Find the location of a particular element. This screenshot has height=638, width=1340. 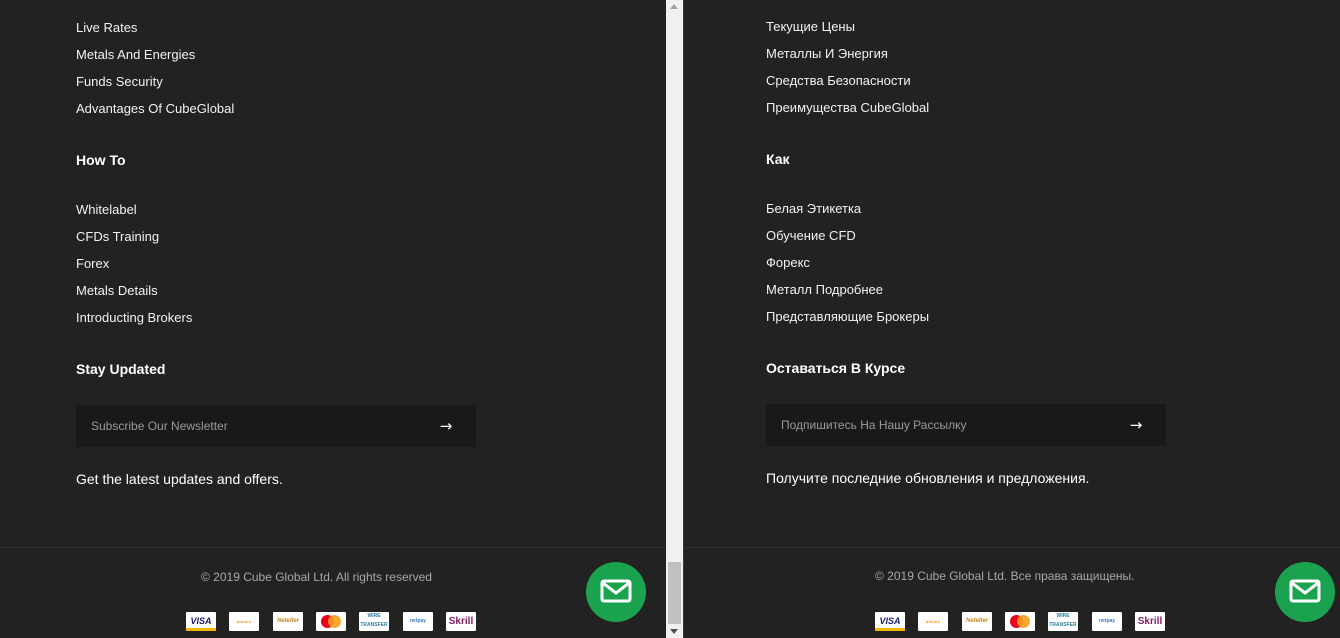

contact-mail-button is located at coordinates (616, 592).